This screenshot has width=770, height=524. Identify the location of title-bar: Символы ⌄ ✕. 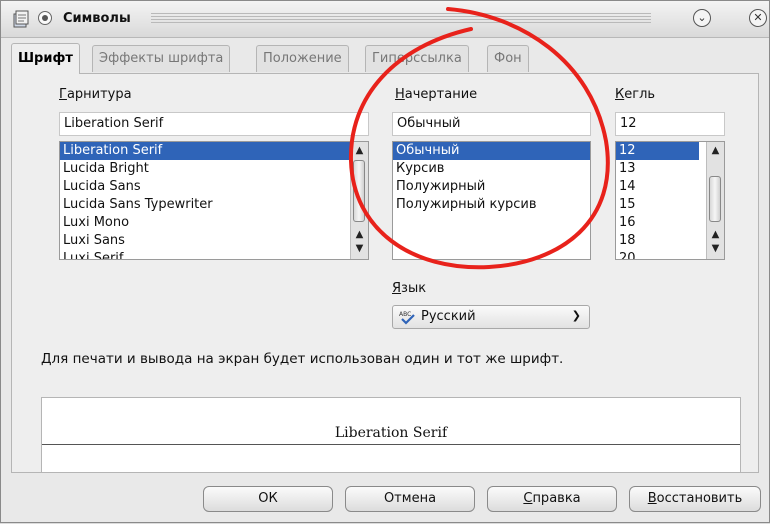
(385, 19).